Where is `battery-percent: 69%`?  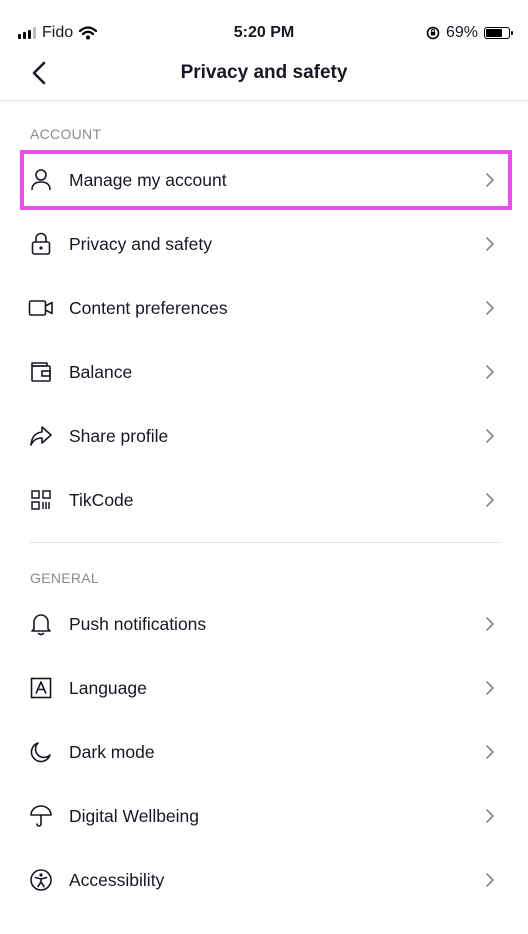 battery-percent: 69% is located at coordinates (461, 32).